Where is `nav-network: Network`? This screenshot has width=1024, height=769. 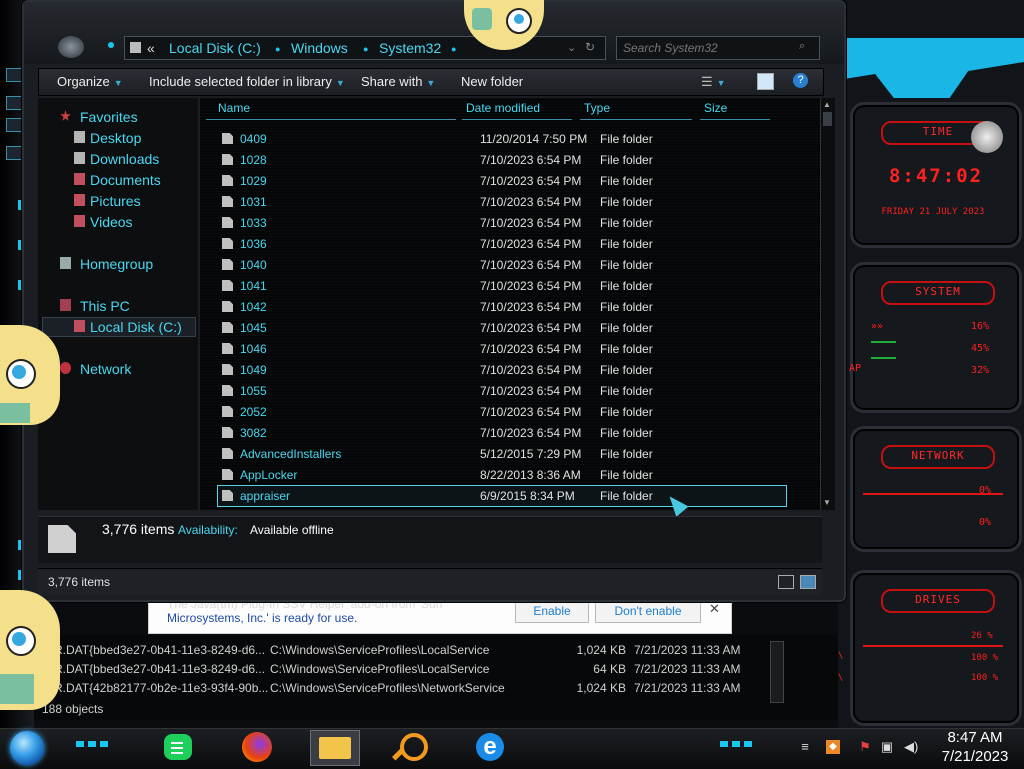
nav-network: Network is located at coordinates (105, 369).